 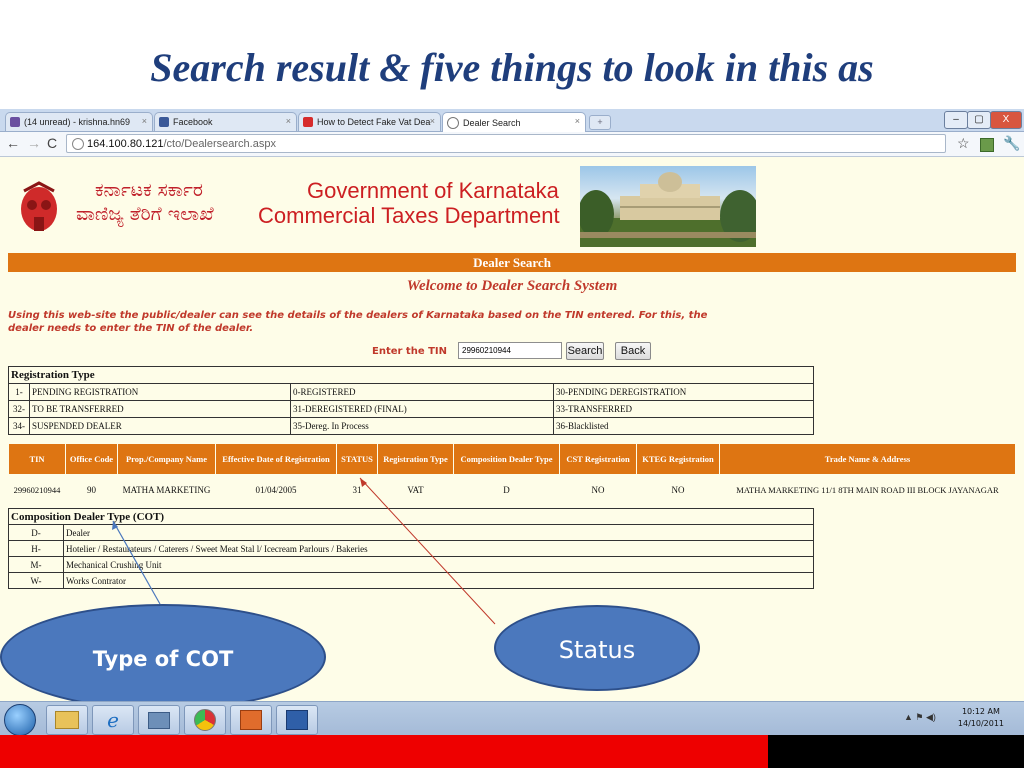 I want to click on tab-dealer-search: Dealer Search ×, so click(x=514, y=122).